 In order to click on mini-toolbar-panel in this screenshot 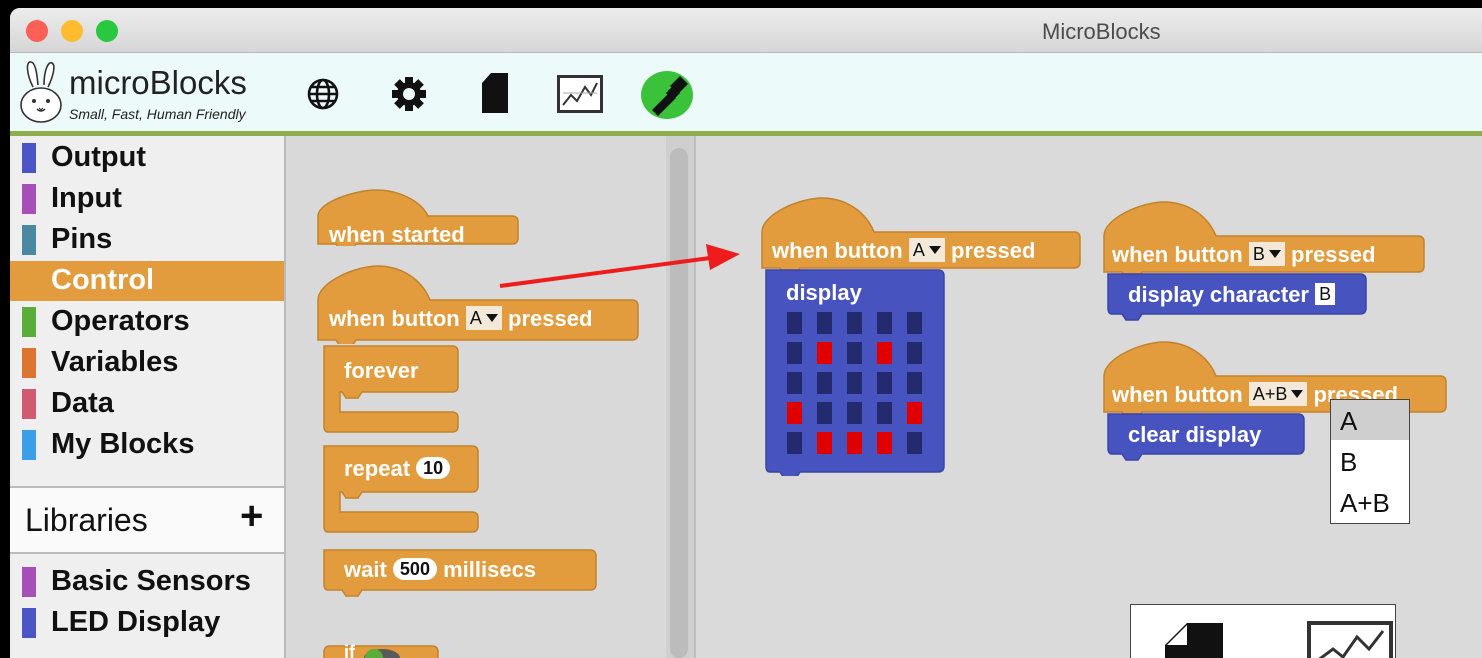, I will do `click(1263, 631)`.